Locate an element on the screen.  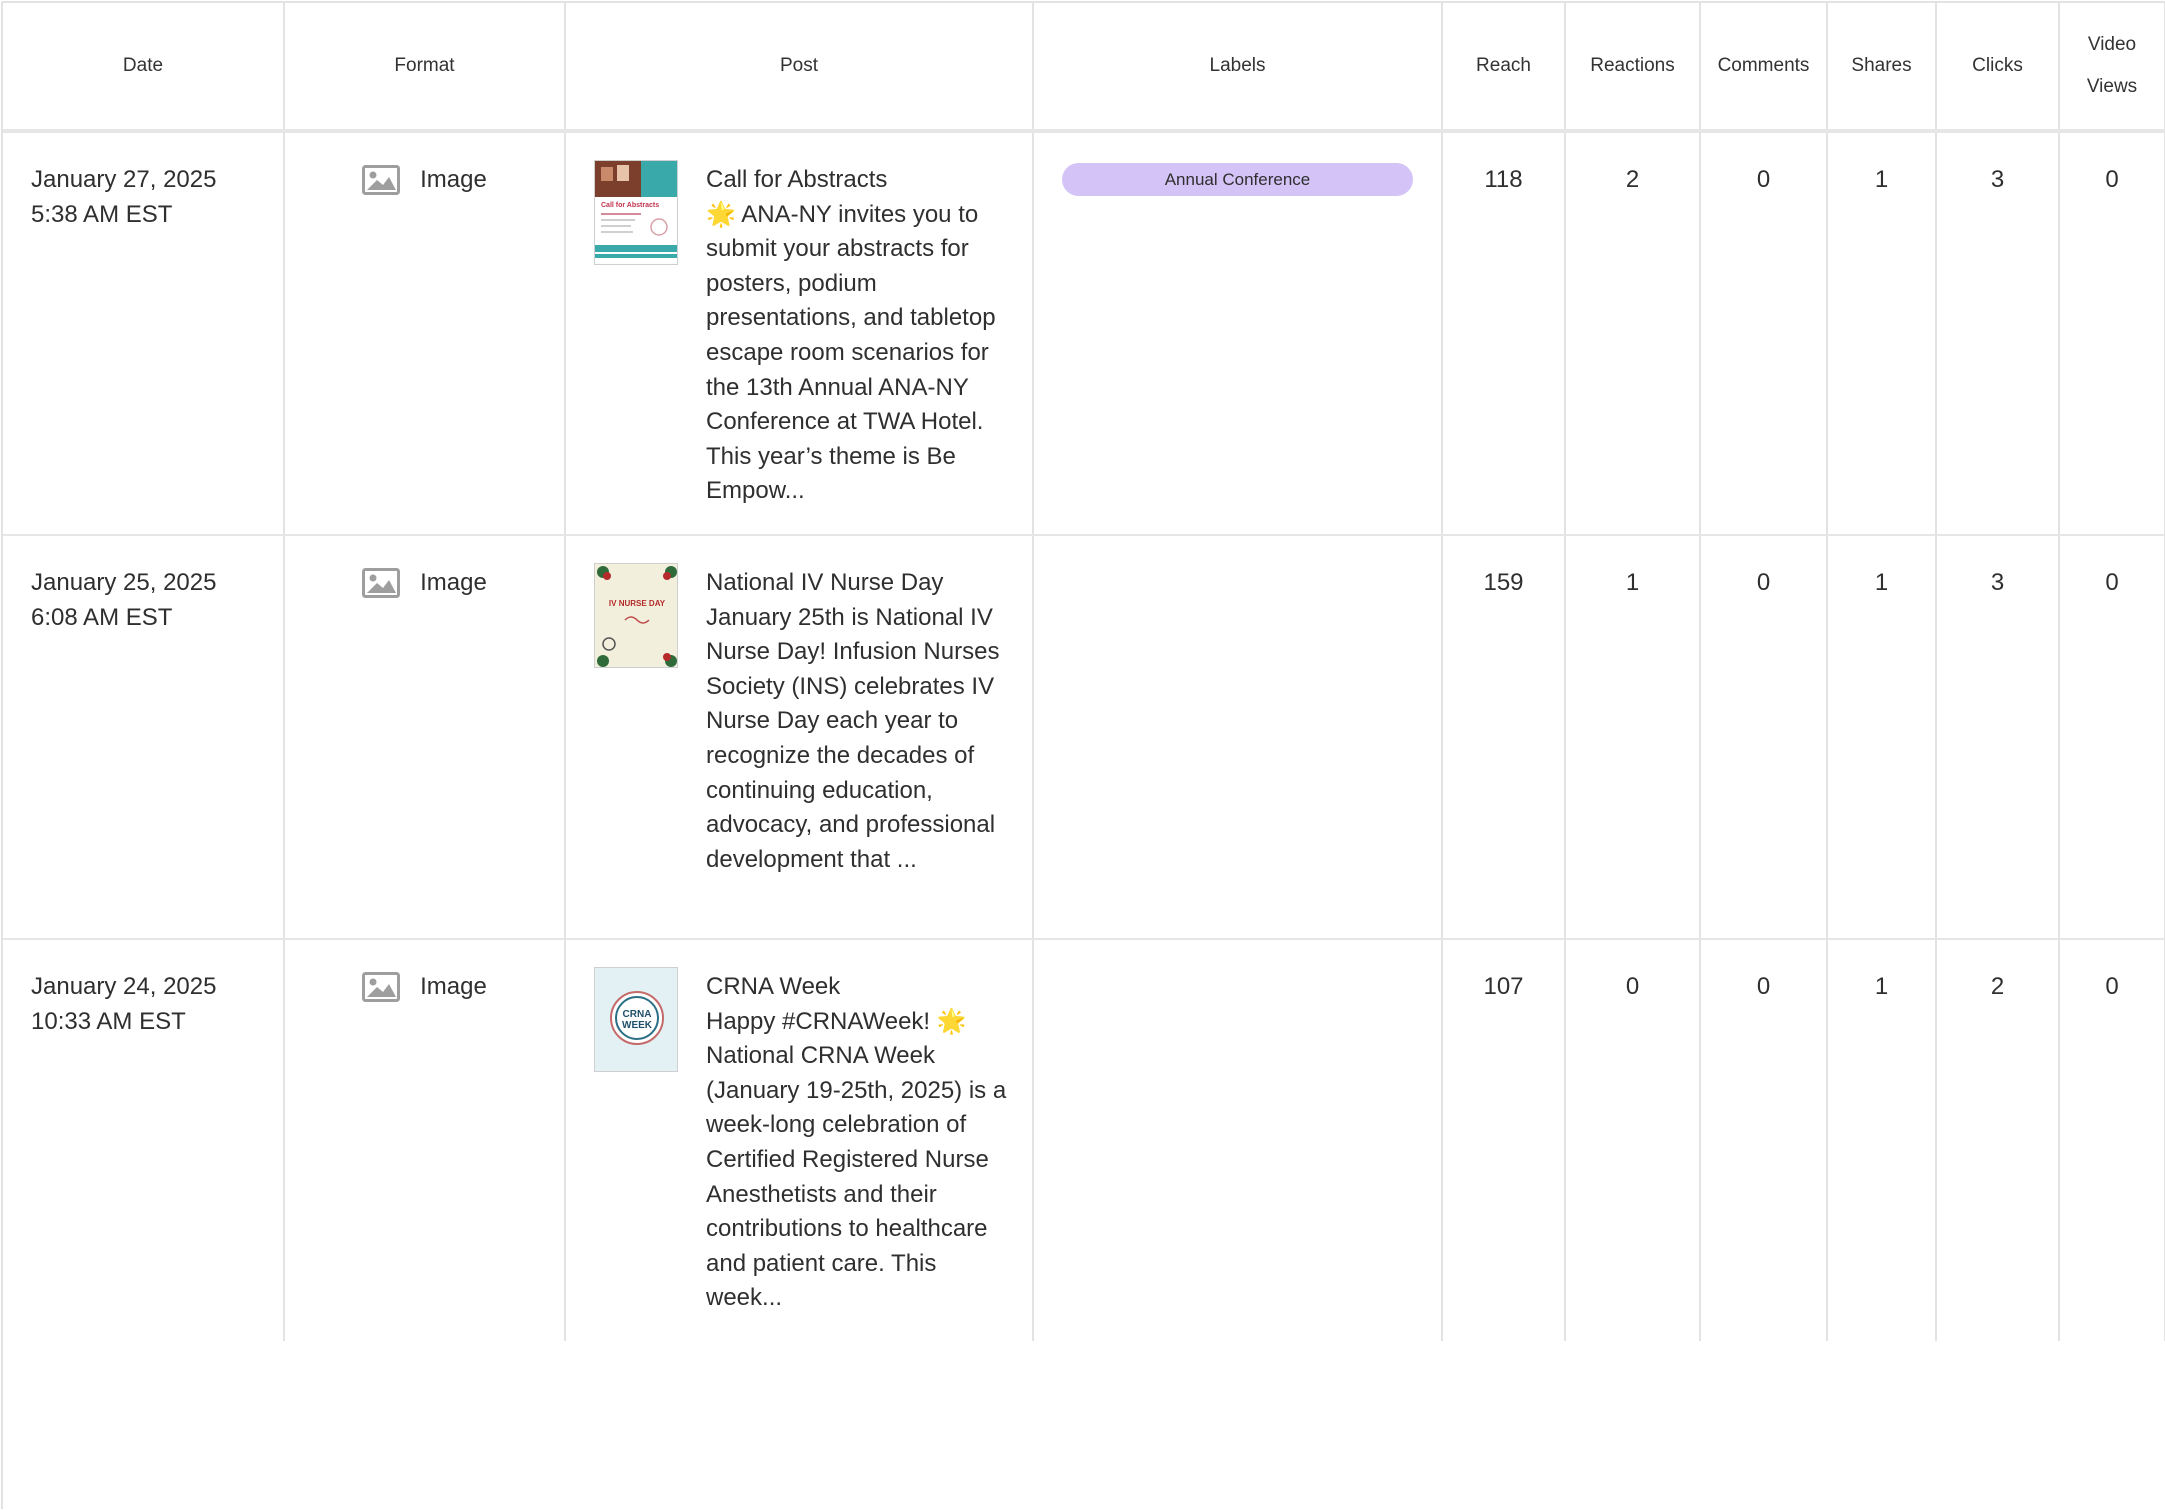
reactions-cell: 2 is located at coordinates (1633, 333).